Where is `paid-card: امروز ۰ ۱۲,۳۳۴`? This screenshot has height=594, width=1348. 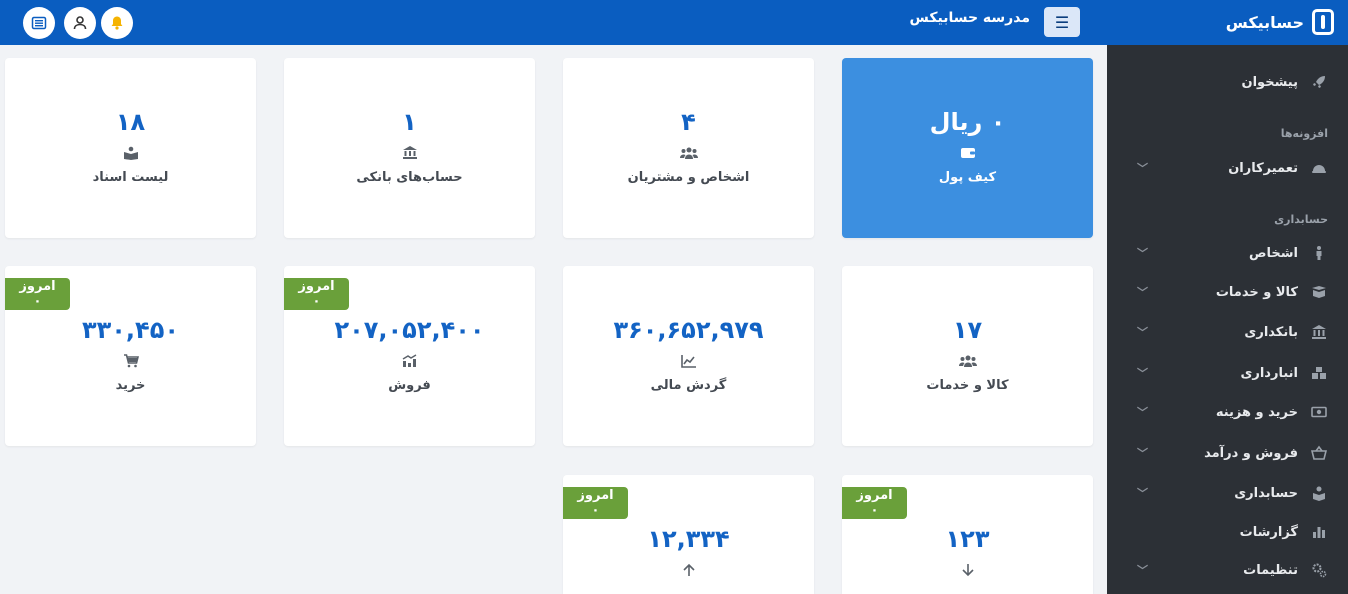 paid-card: امروز ۰ ۱۲,۳۳۴ is located at coordinates (688, 534).